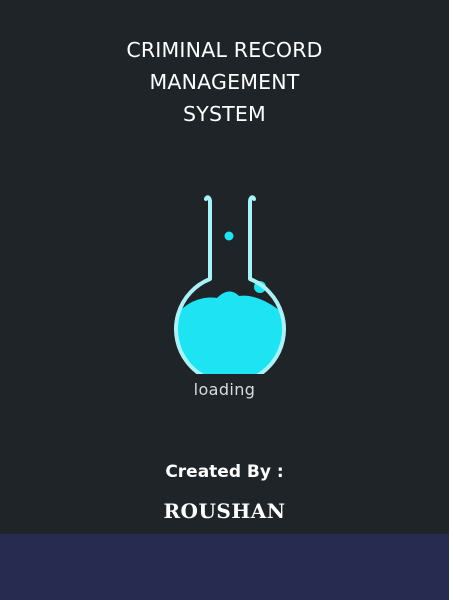 The width and height of the screenshot is (453, 600). I want to click on flask-rim-left, so click(208, 199).